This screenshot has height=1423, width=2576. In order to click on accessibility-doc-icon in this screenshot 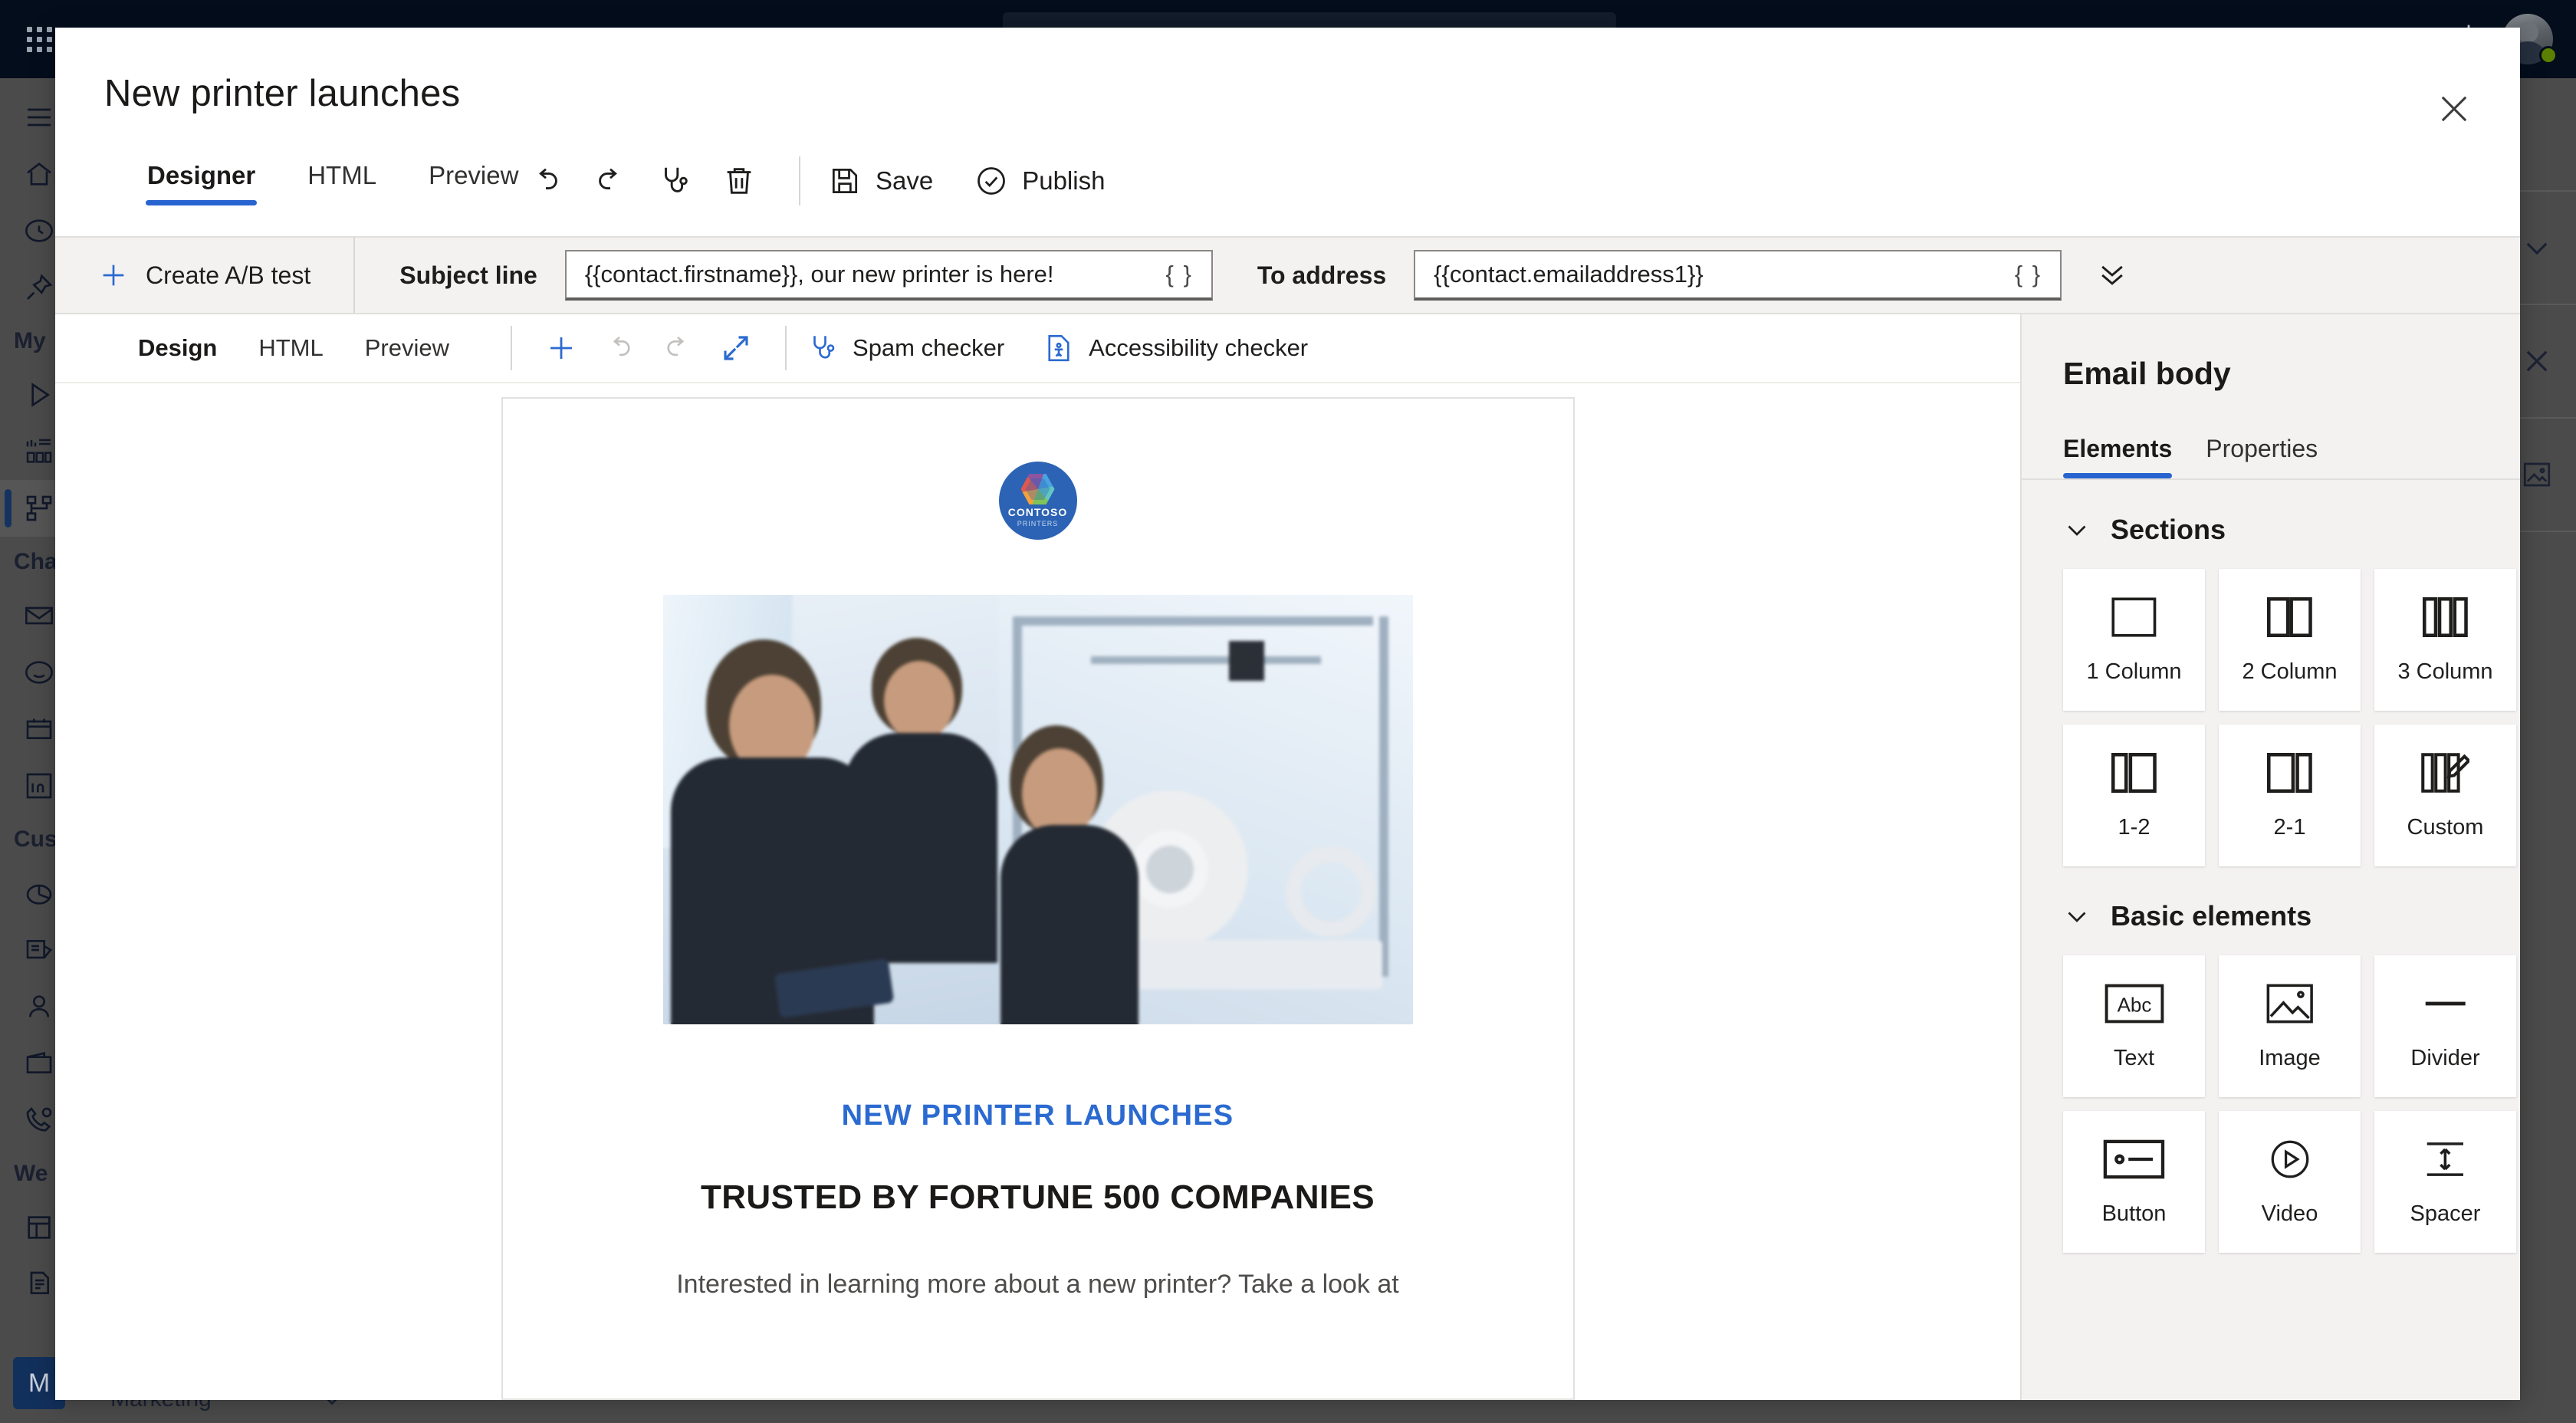, I will do `click(1059, 348)`.